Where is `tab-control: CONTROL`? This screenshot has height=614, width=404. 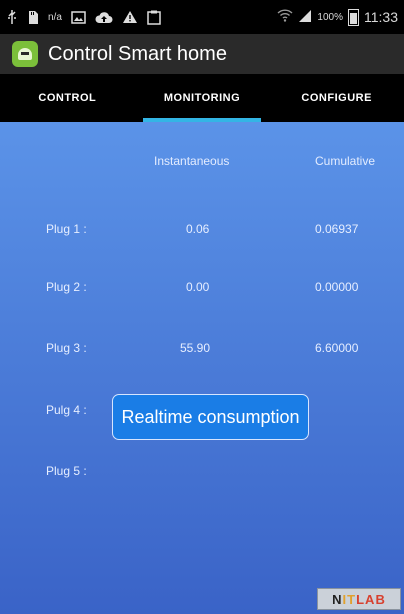 tab-control: CONTROL is located at coordinates (67, 98).